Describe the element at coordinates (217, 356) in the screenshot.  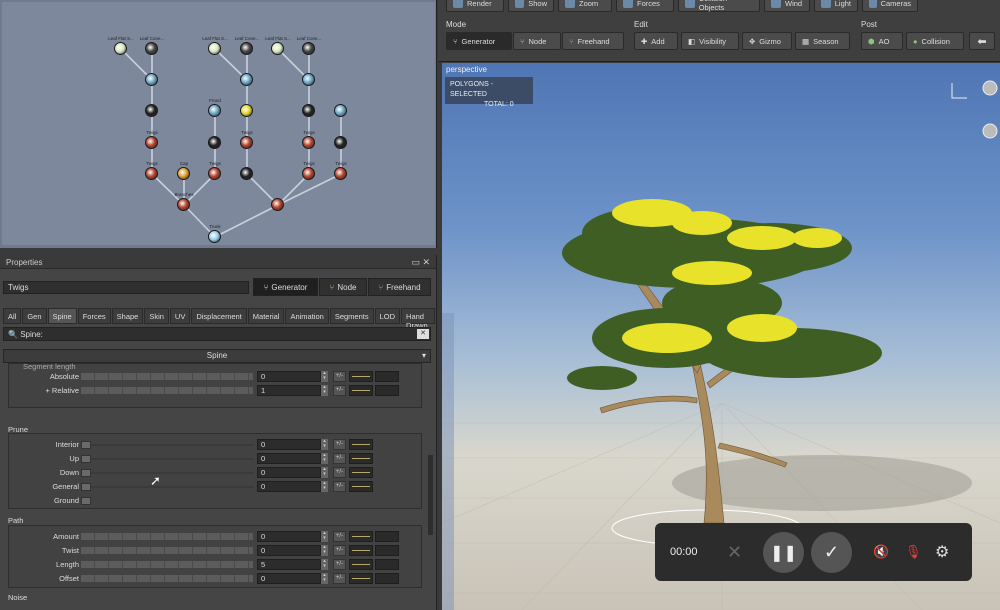
I see `spine-section-header: Spine ▾` at that location.